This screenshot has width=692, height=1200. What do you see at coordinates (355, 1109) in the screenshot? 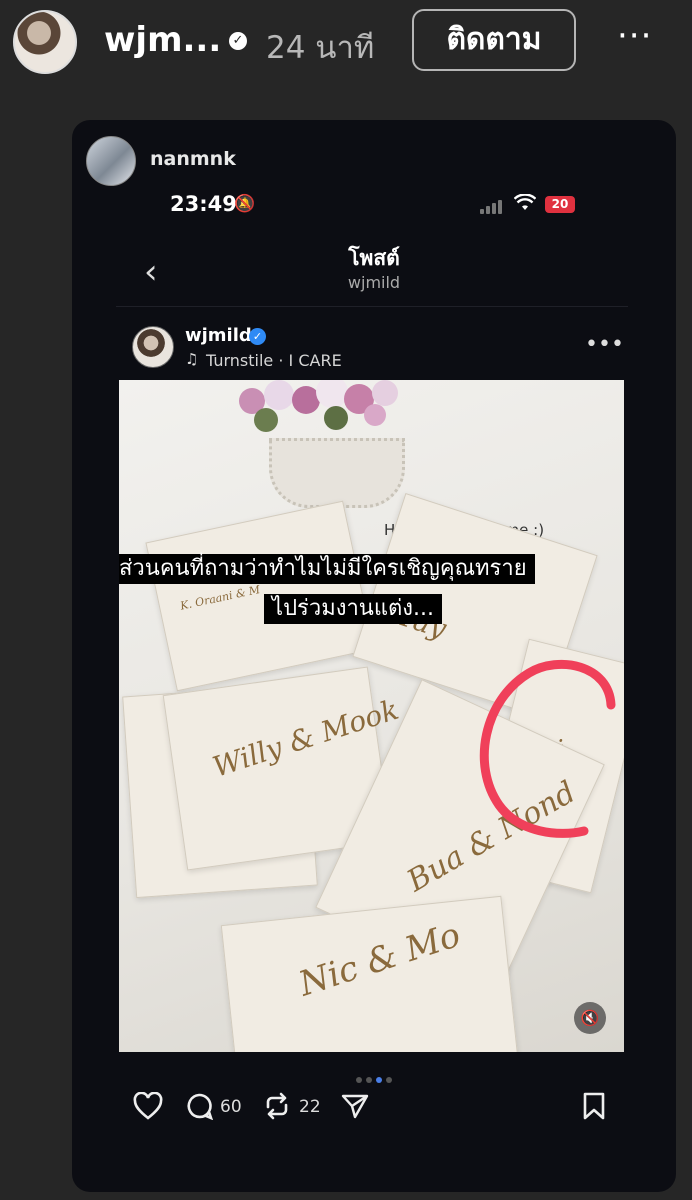
I see `share-icon` at bounding box center [355, 1109].